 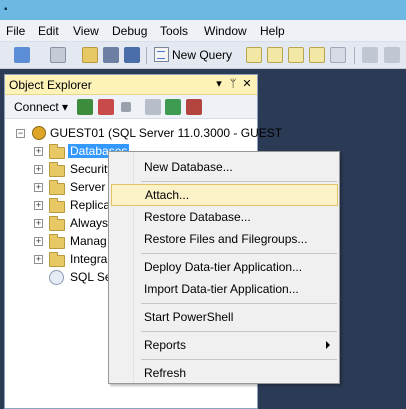 What do you see at coordinates (254, 55) in the screenshot?
I see `database-engine-query-icon` at bounding box center [254, 55].